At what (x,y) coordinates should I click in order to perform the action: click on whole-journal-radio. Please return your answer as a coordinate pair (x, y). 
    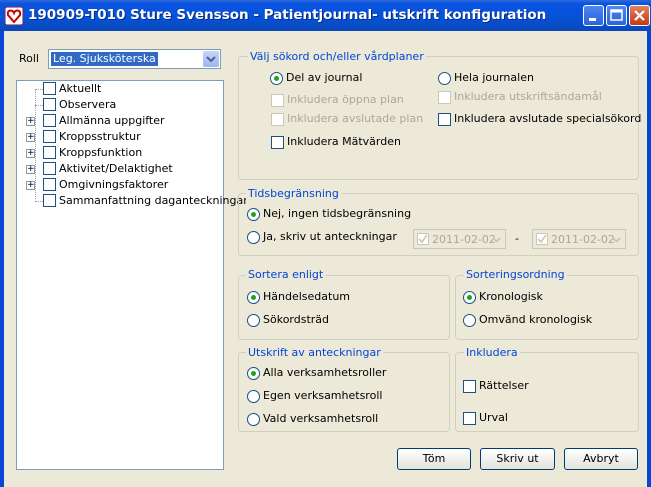
    Looking at the image, I should click on (444, 78).